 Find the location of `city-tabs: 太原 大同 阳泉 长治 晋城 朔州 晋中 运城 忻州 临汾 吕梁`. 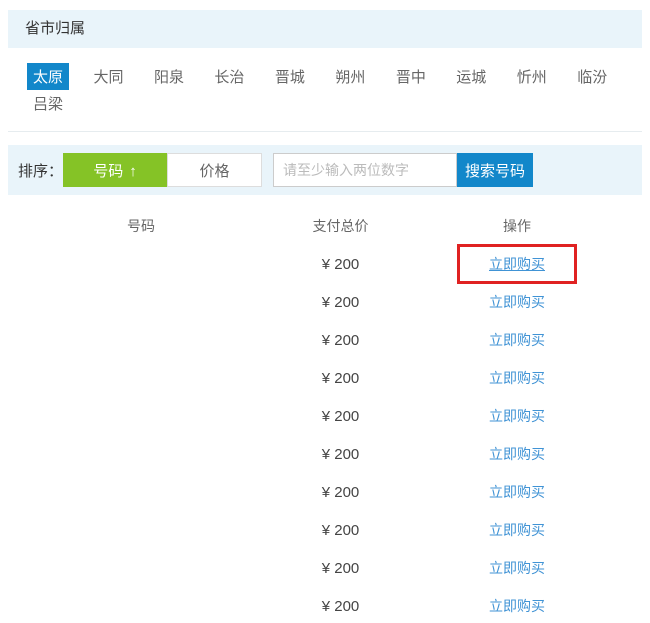

city-tabs: 太原 大同 阳泉 长治 晋城 朔州 晋中 运城 忻州 临汾 吕梁 is located at coordinates (325, 90).